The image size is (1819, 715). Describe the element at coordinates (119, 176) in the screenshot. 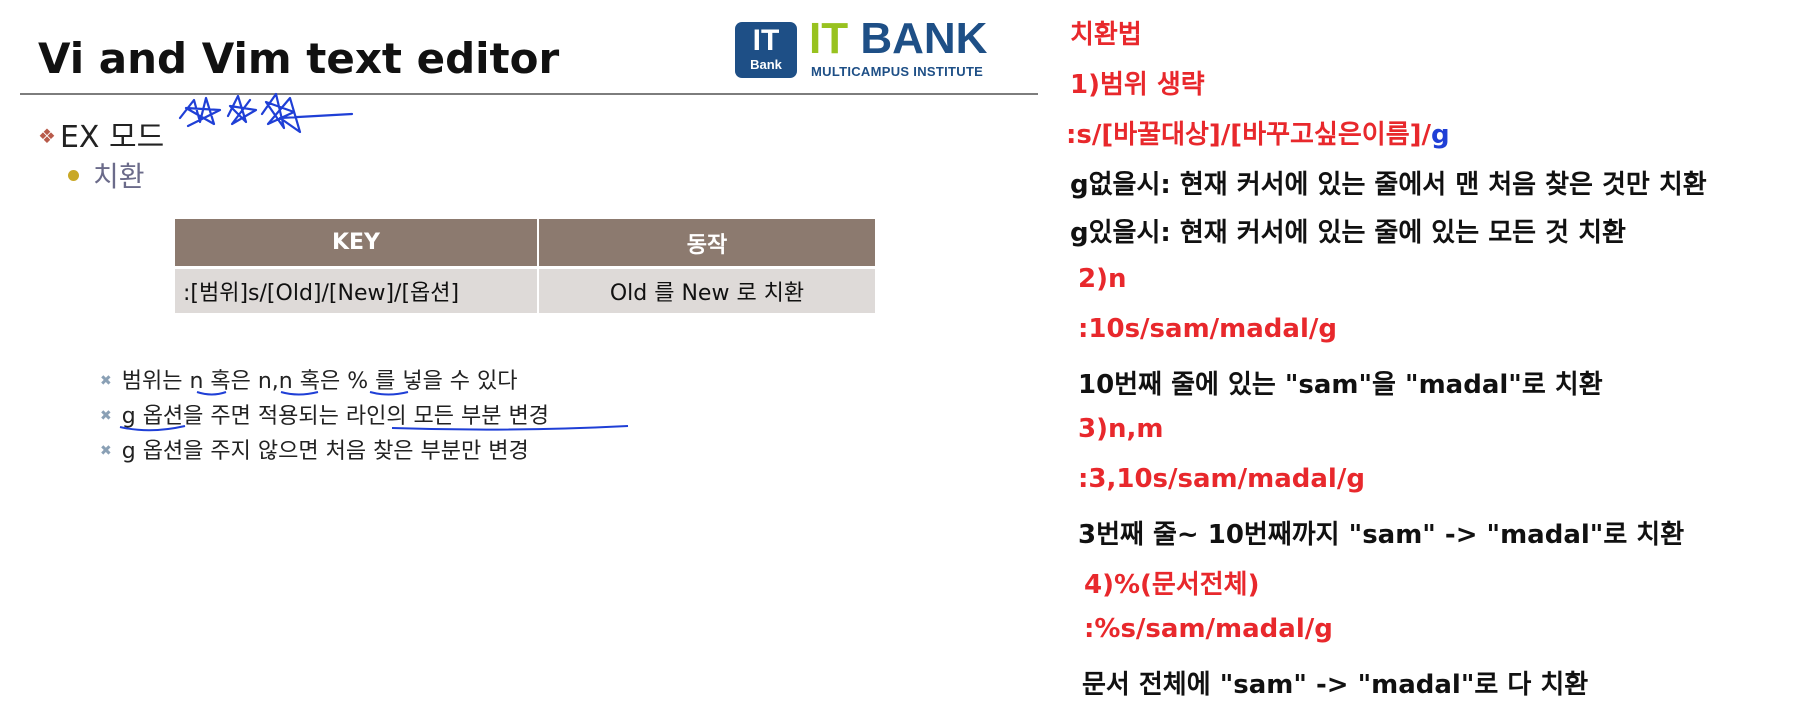

I see `bullet-substitution-text: 치환` at that location.